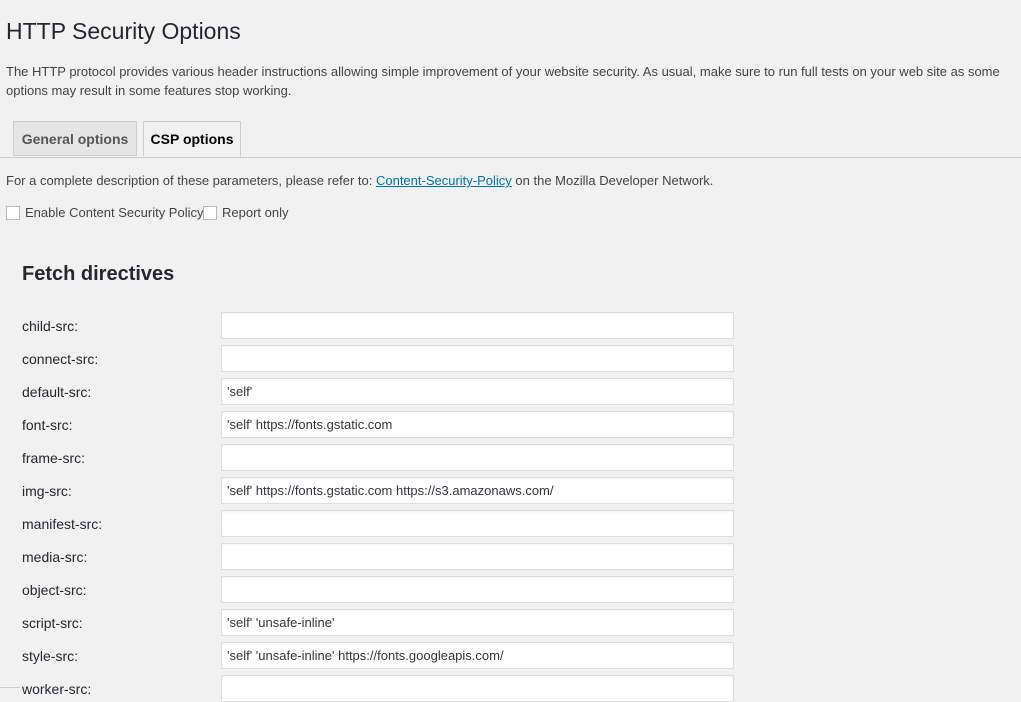 Image resolution: width=1021 pixels, height=702 pixels. I want to click on directive-row-media-src: media-src:, so click(510, 556).